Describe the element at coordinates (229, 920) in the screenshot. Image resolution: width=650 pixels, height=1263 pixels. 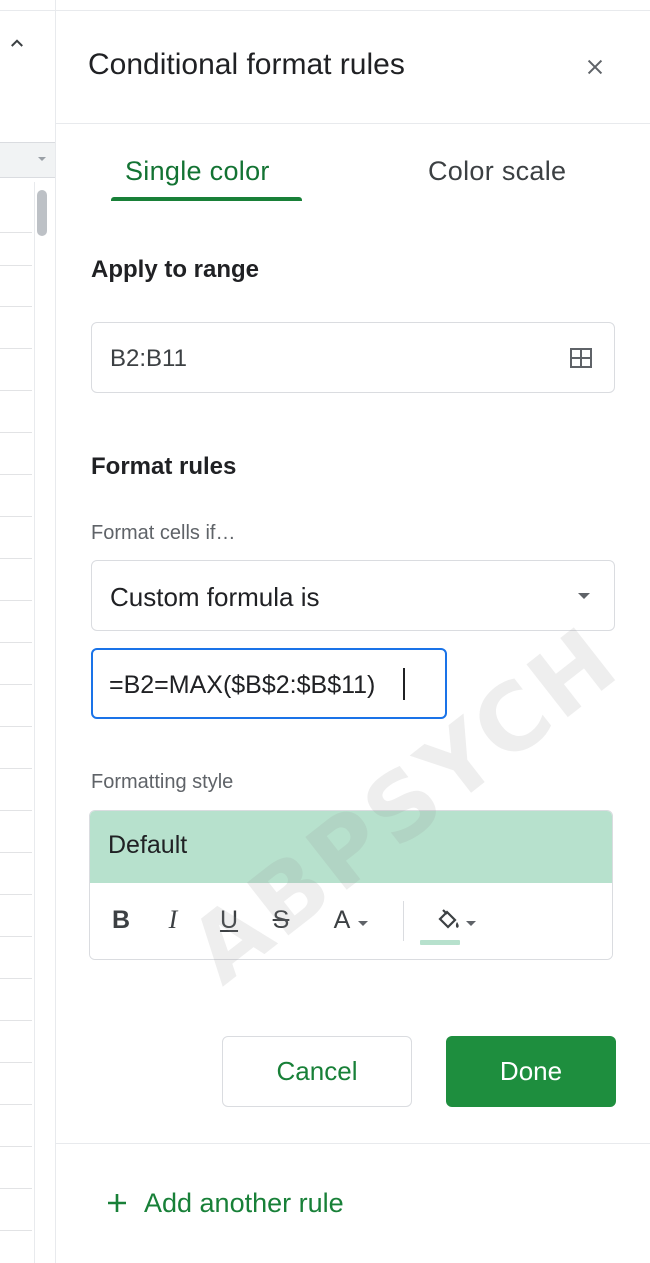
I see `underline-button: U` at that location.